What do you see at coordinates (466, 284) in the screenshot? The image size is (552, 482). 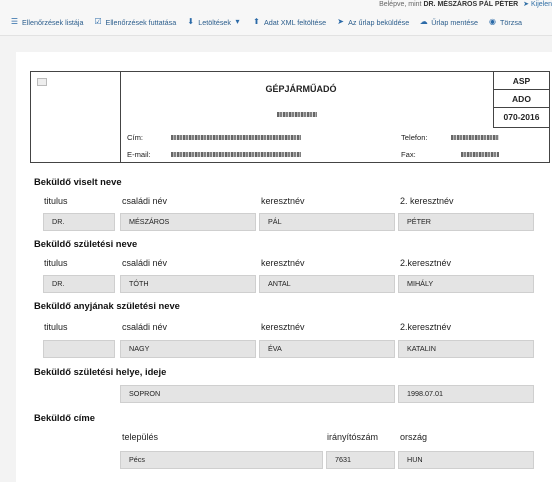 I see `birth-second-given-name-field: MIHÁLY` at bounding box center [466, 284].